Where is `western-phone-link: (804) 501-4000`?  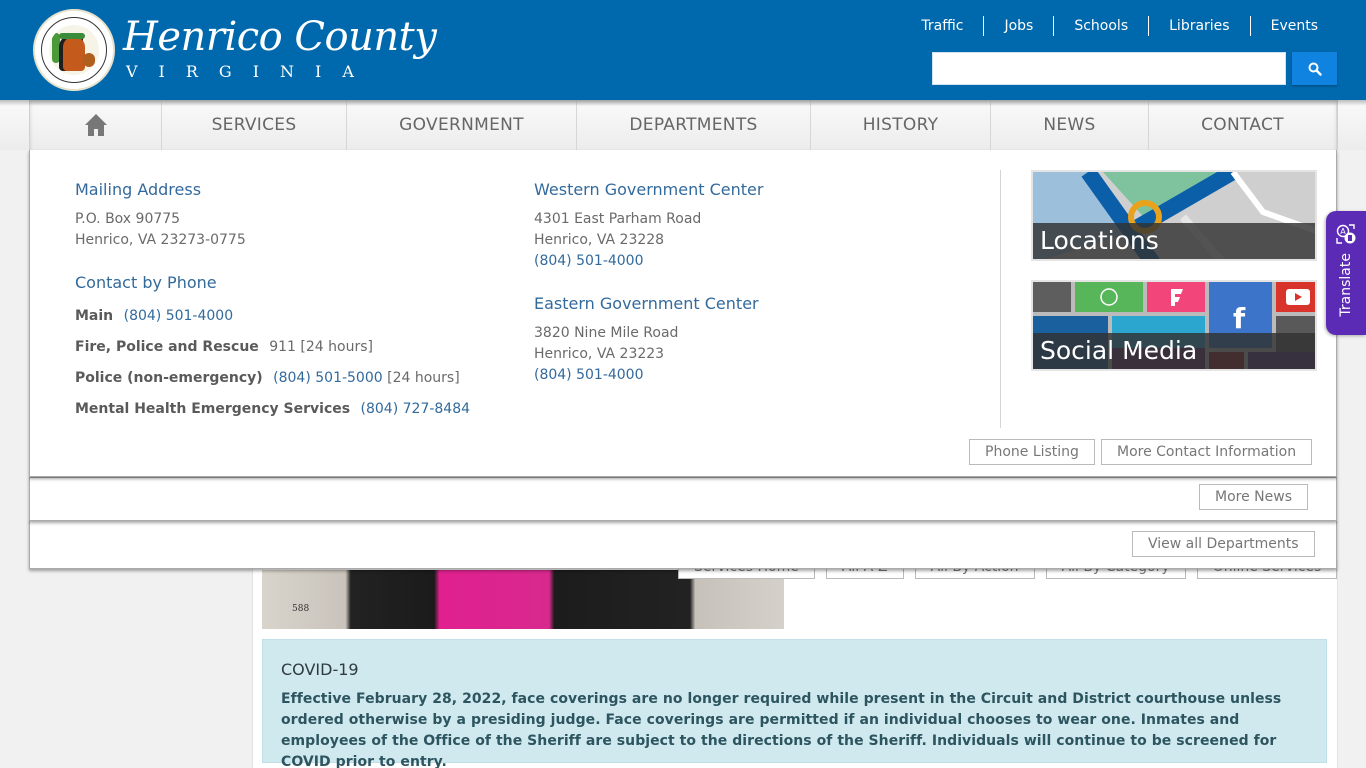 western-phone-link: (804) 501-4000 is located at coordinates (734, 261).